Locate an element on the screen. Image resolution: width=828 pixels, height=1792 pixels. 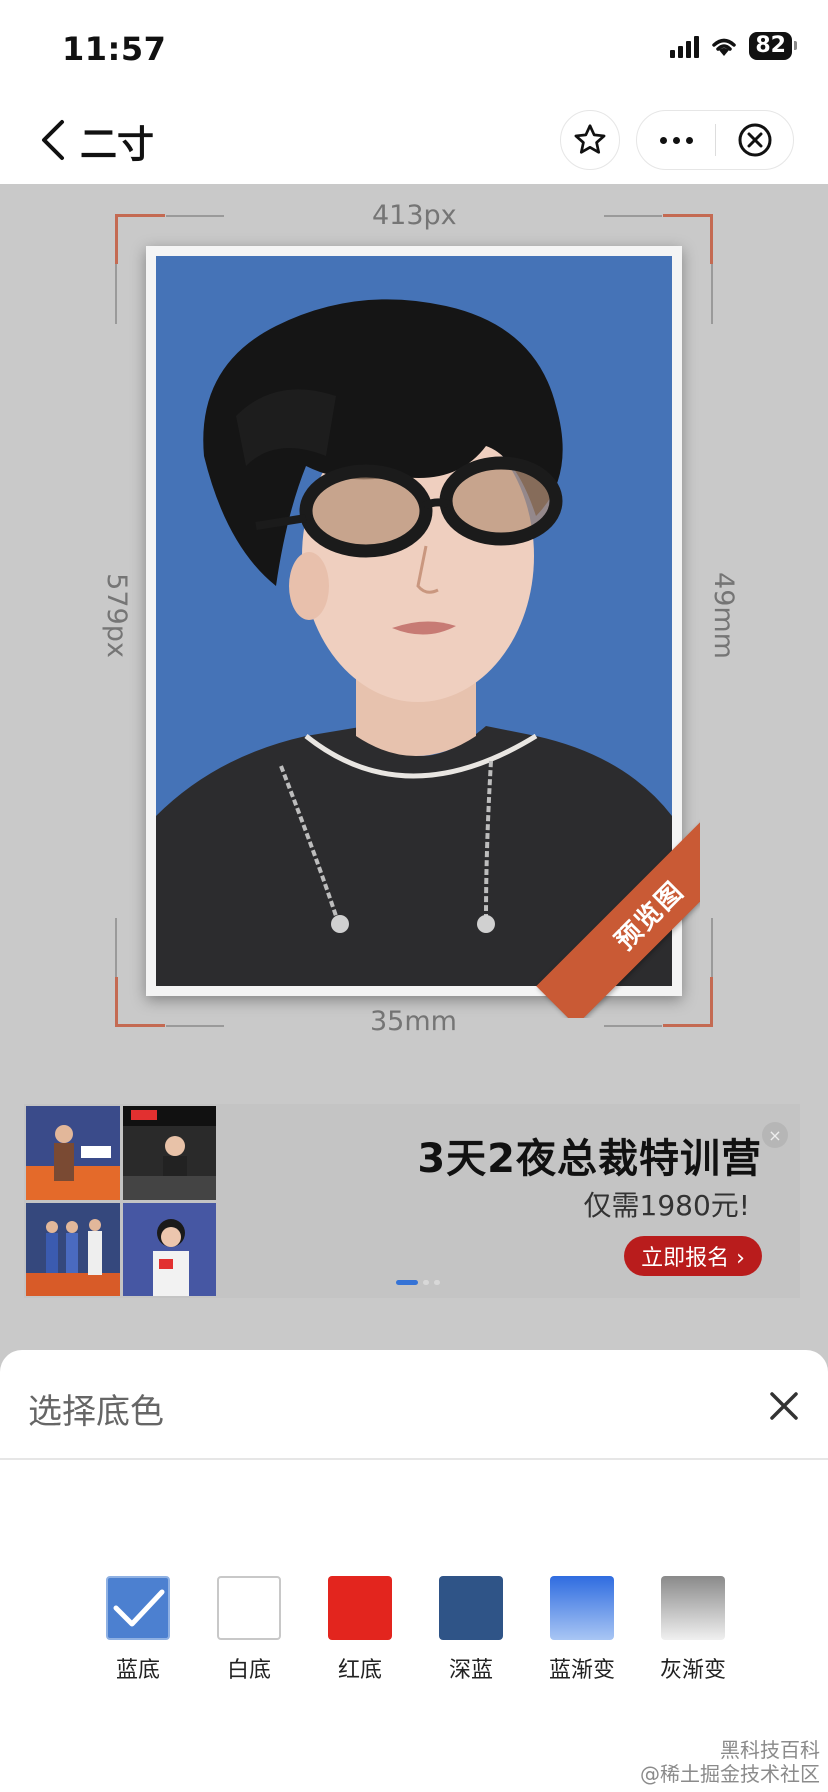
ad-subtitle: 仅需1980元! is located at coordinates (666, 1205).